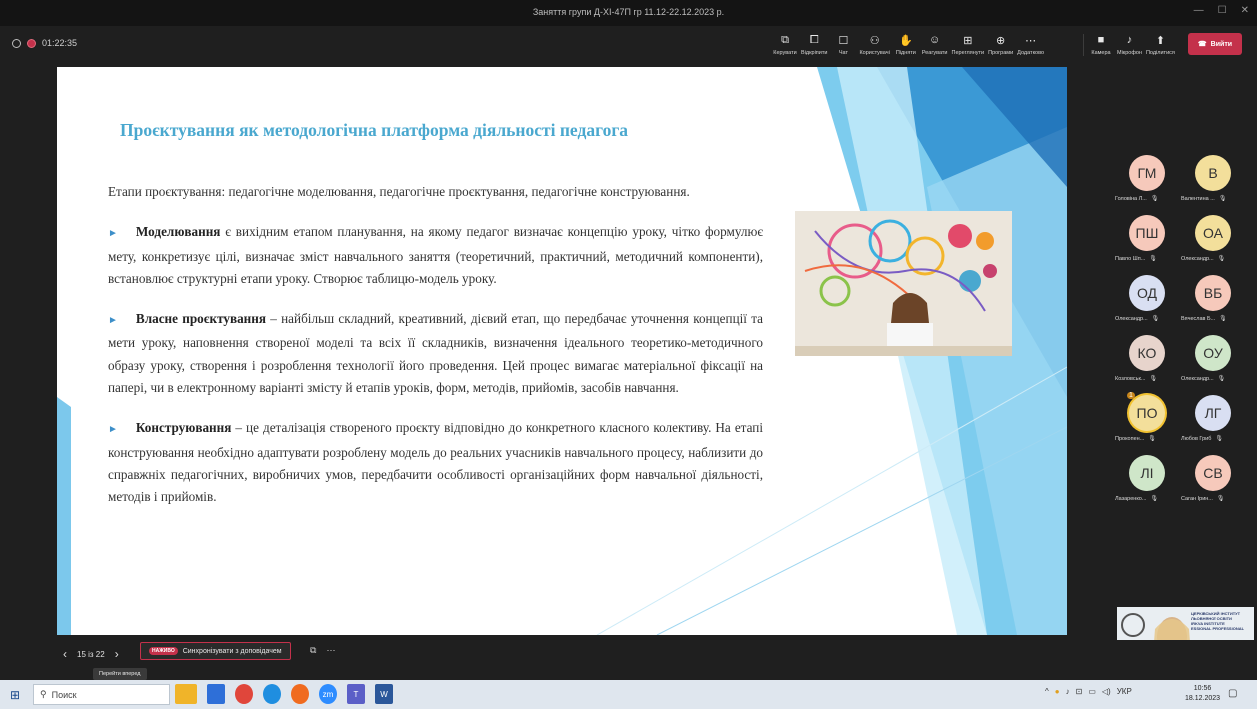 Image resolution: width=1257 pixels, height=709 pixels. What do you see at coordinates (1215, 44) in the screenshot?
I see `leave-button: ☎ Вийти` at bounding box center [1215, 44].